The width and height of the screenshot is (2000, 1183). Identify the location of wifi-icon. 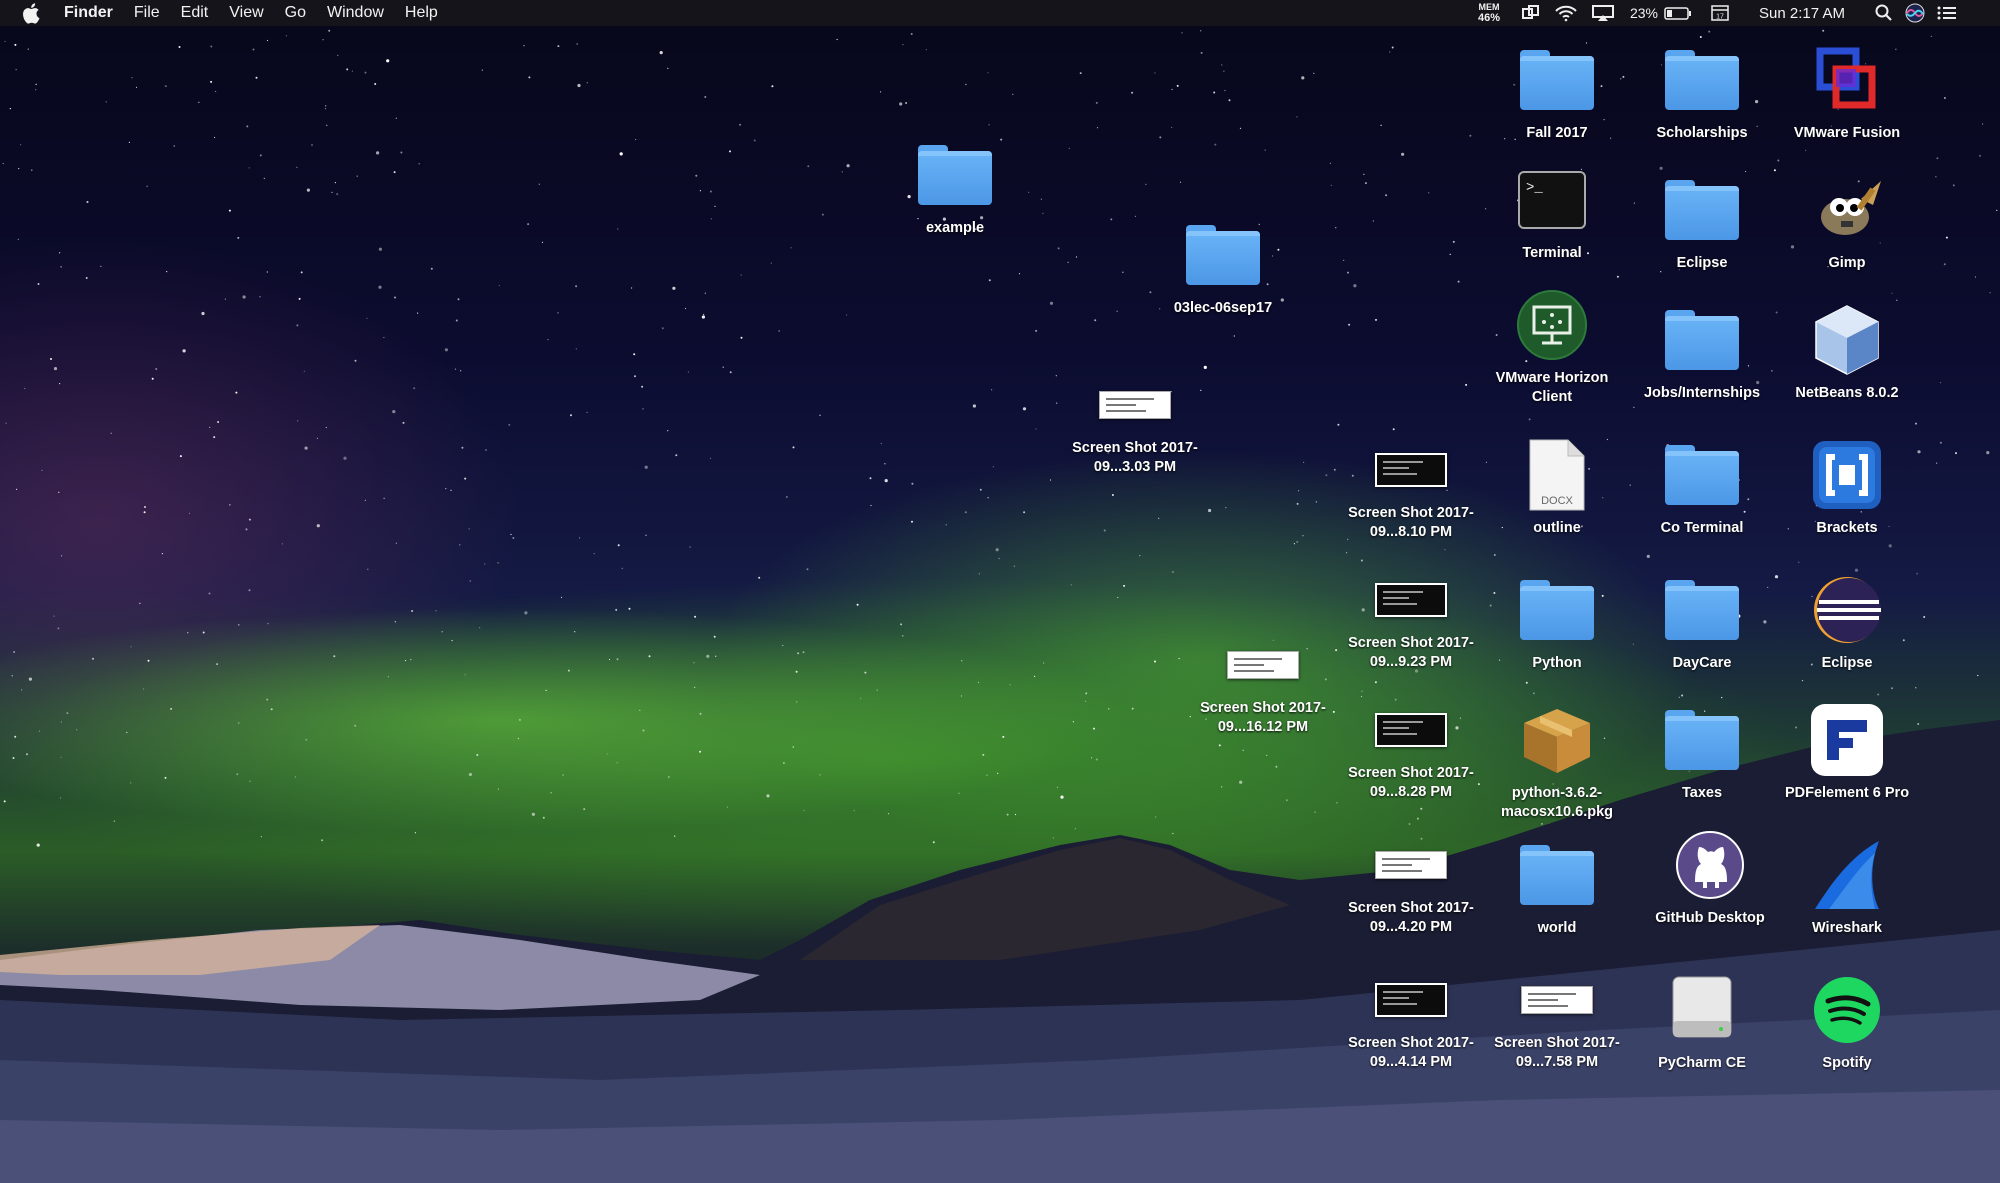
(1566, 13).